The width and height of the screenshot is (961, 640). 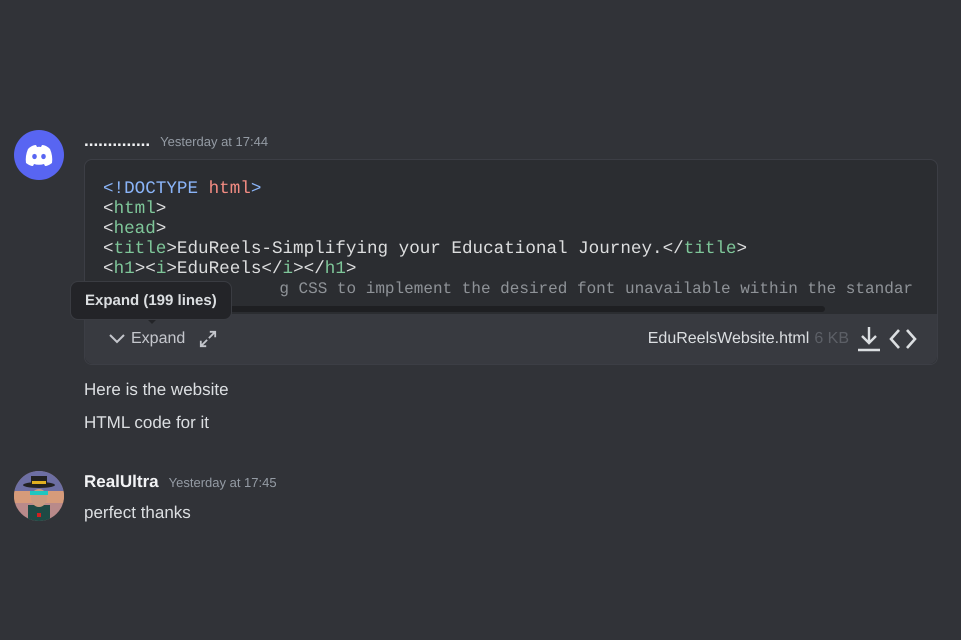 What do you see at coordinates (596, 289) in the screenshot?
I see `code-line: g CSS to implement the desired font unavailable within the standar` at bounding box center [596, 289].